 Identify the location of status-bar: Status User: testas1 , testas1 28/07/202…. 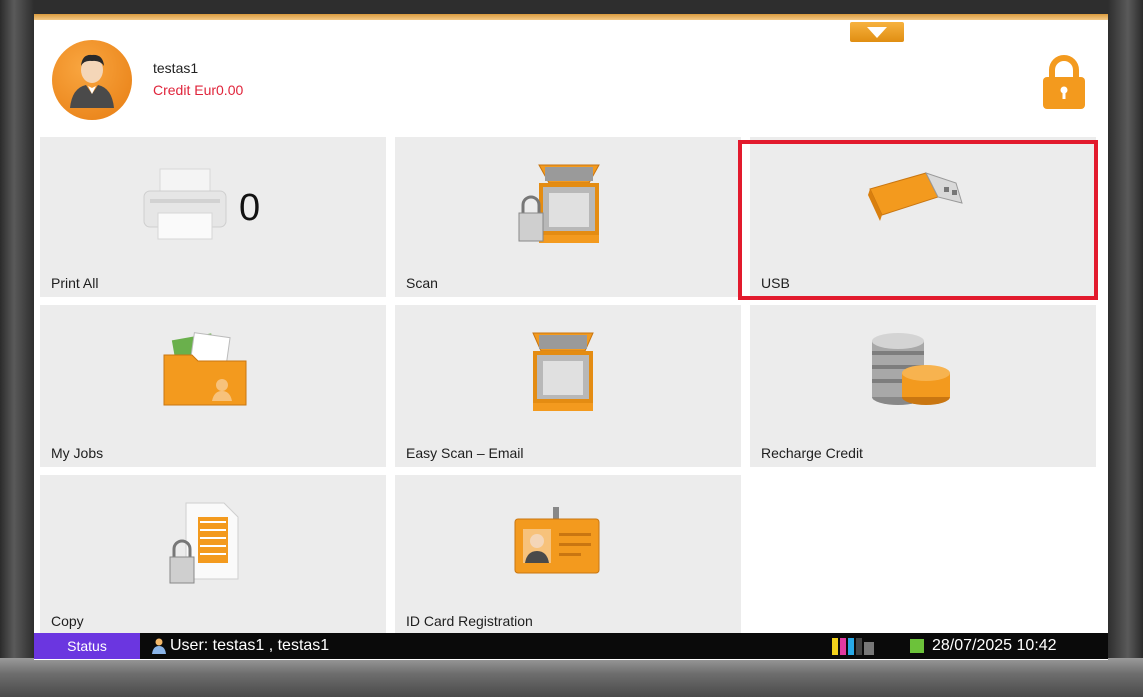
(571, 646).